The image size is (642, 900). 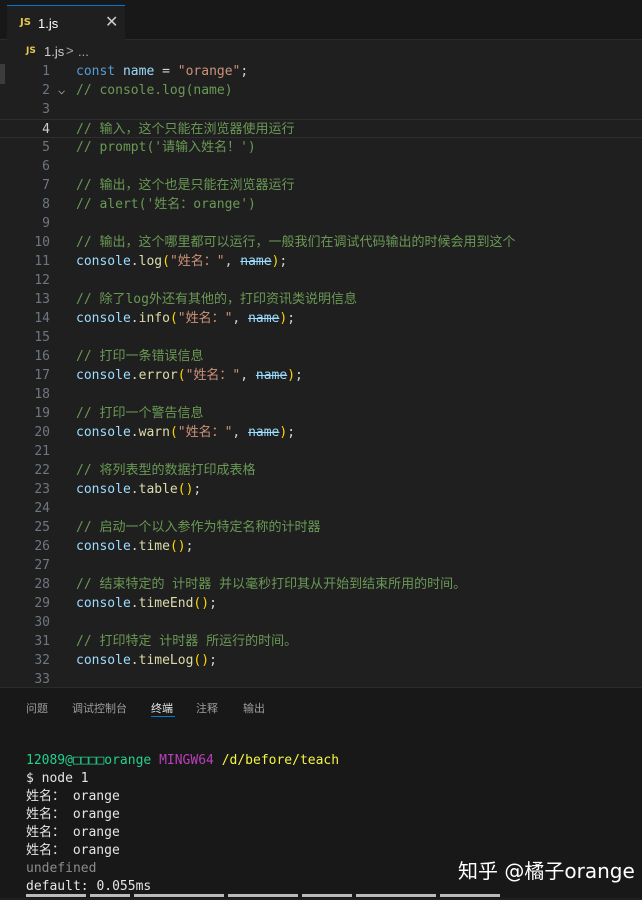 What do you see at coordinates (321, 622) in the screenshot?
I see `code-line: 30` at bounding box center [321, 622].